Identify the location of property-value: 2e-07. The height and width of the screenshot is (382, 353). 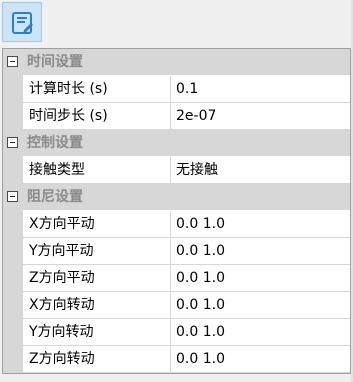
(260, 116).